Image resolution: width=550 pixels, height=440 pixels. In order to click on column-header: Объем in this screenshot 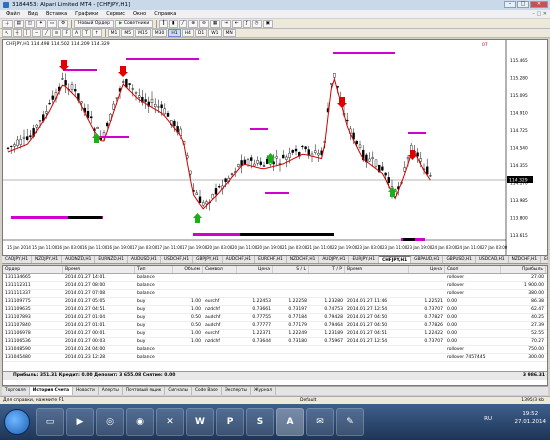, I will do `click(188, 269)`.